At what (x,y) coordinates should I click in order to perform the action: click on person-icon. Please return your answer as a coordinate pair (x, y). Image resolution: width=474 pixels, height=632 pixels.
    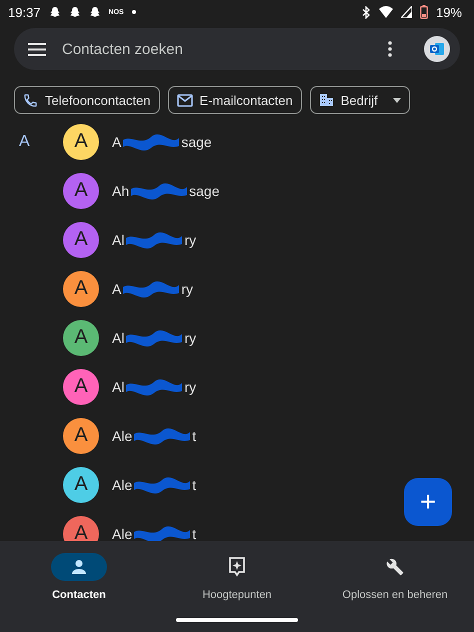
    Looking at the image, I should click on (79, 567).